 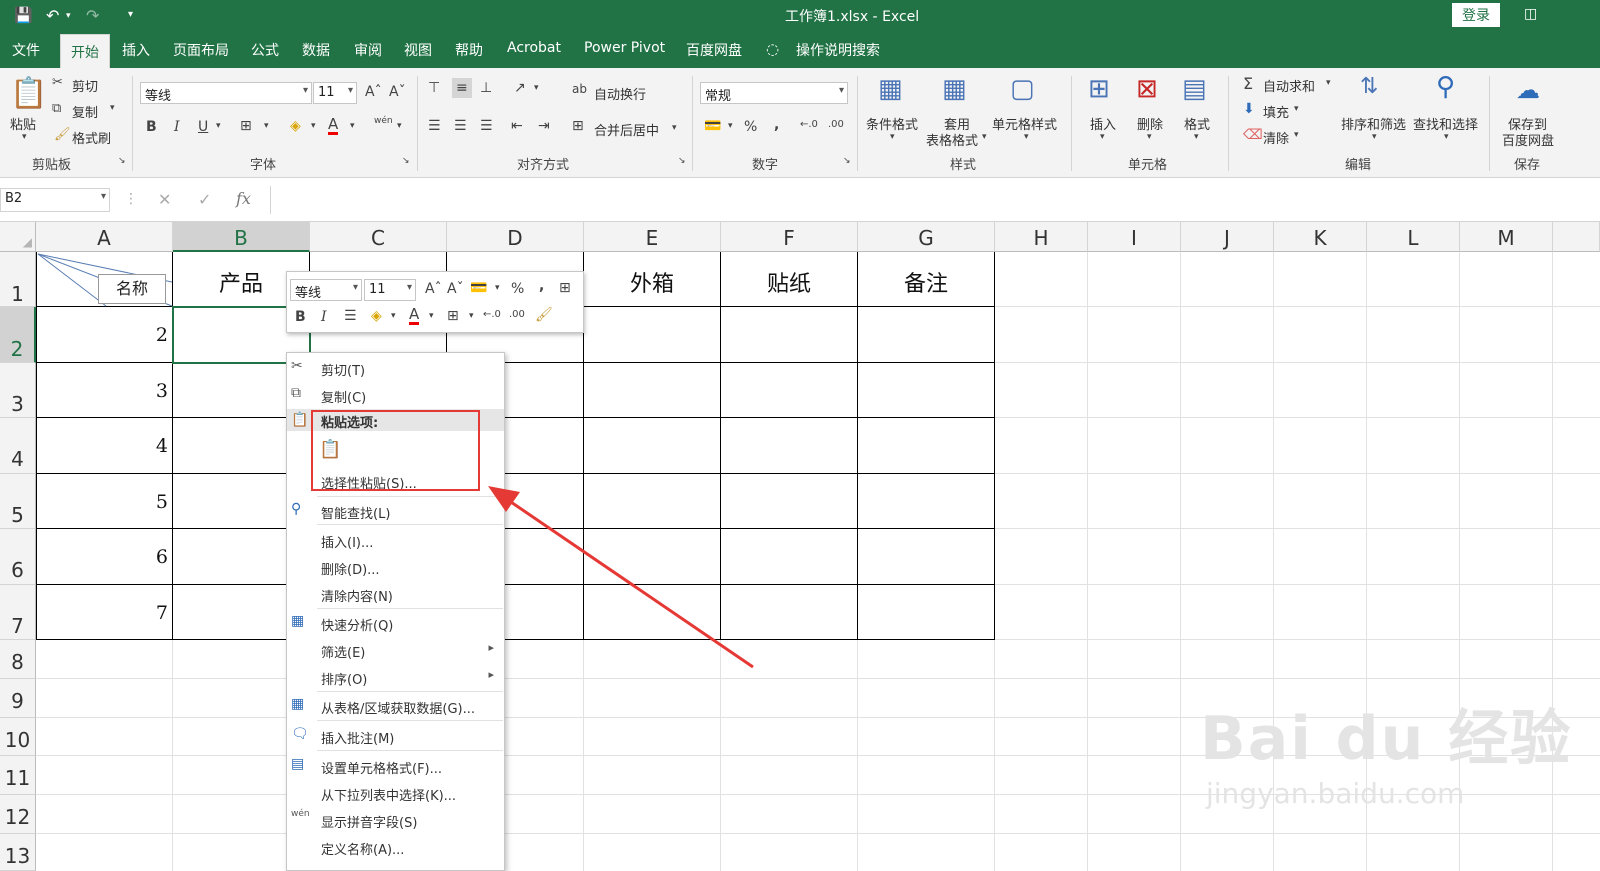 I want to click on tab-insert: 插入, so click(x=136, y=50).